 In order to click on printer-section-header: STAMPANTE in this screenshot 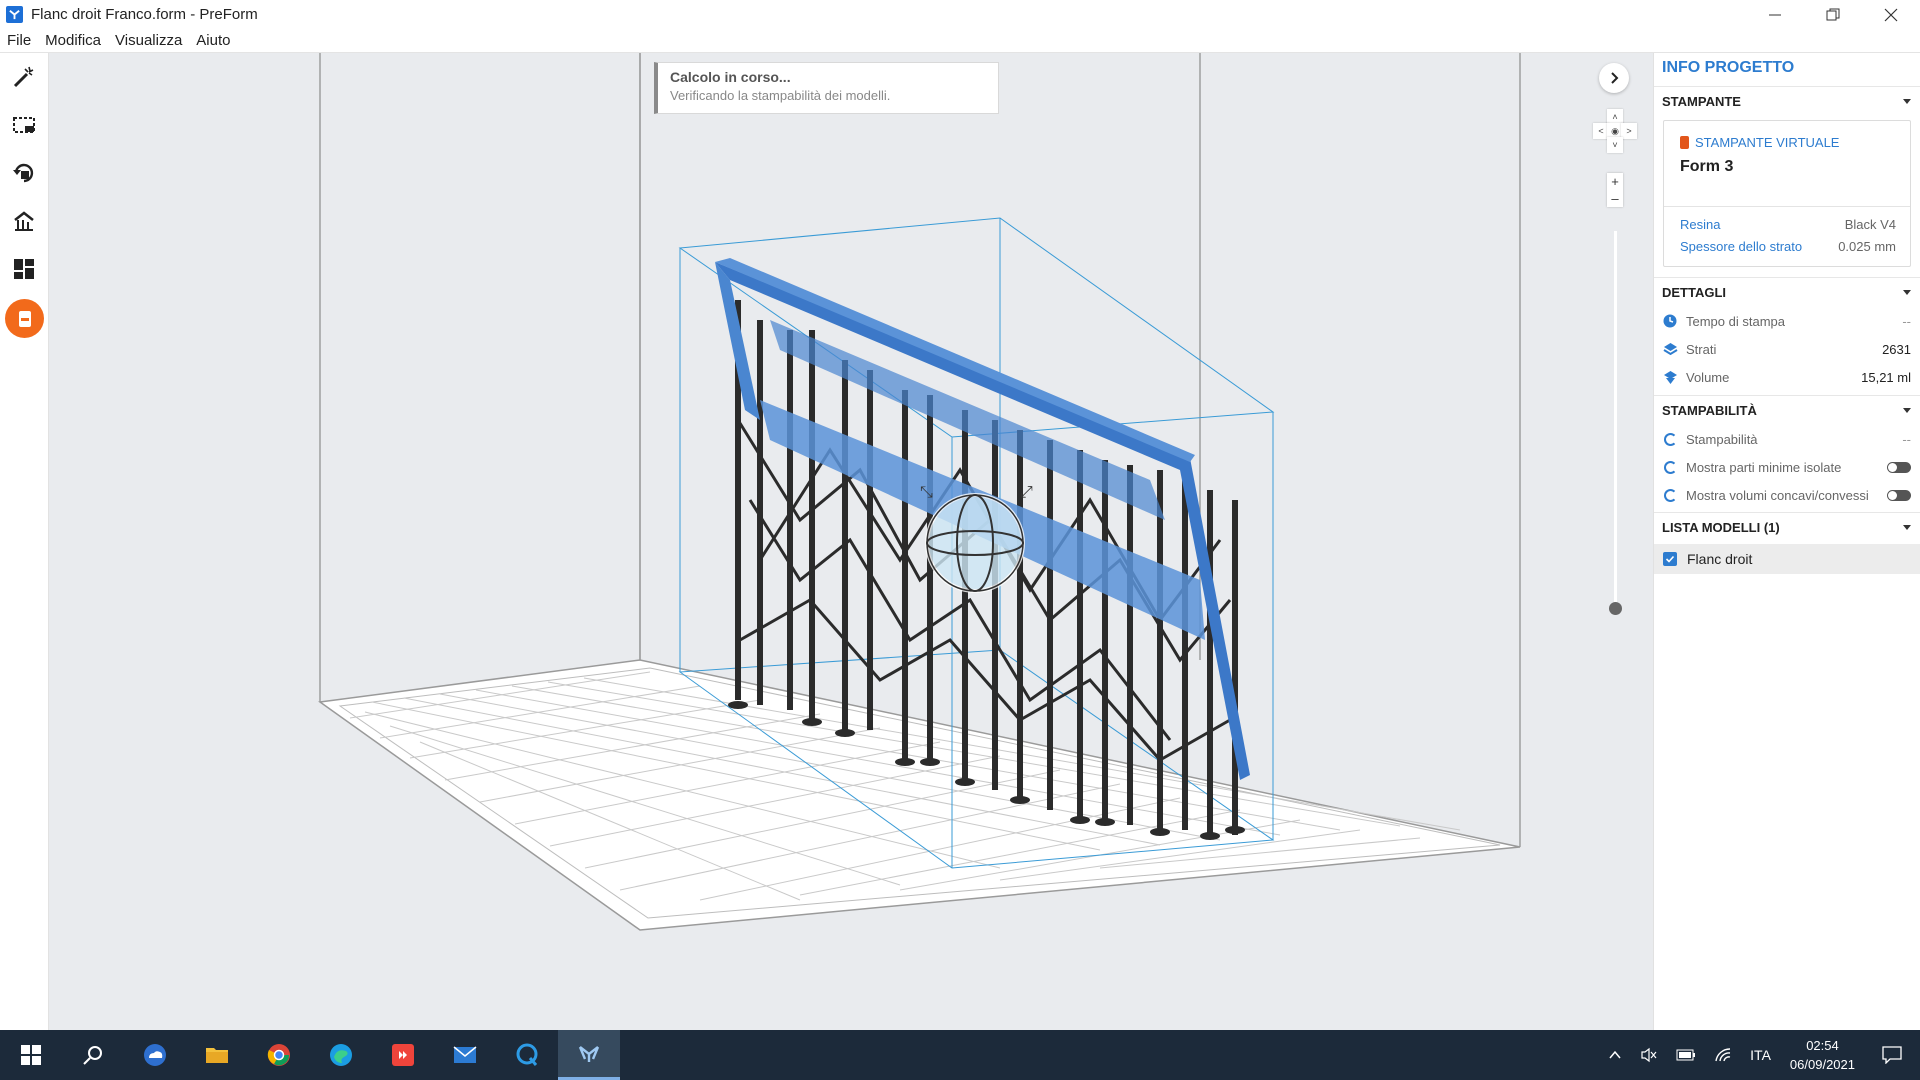, I will do `click(1787, 101)`.